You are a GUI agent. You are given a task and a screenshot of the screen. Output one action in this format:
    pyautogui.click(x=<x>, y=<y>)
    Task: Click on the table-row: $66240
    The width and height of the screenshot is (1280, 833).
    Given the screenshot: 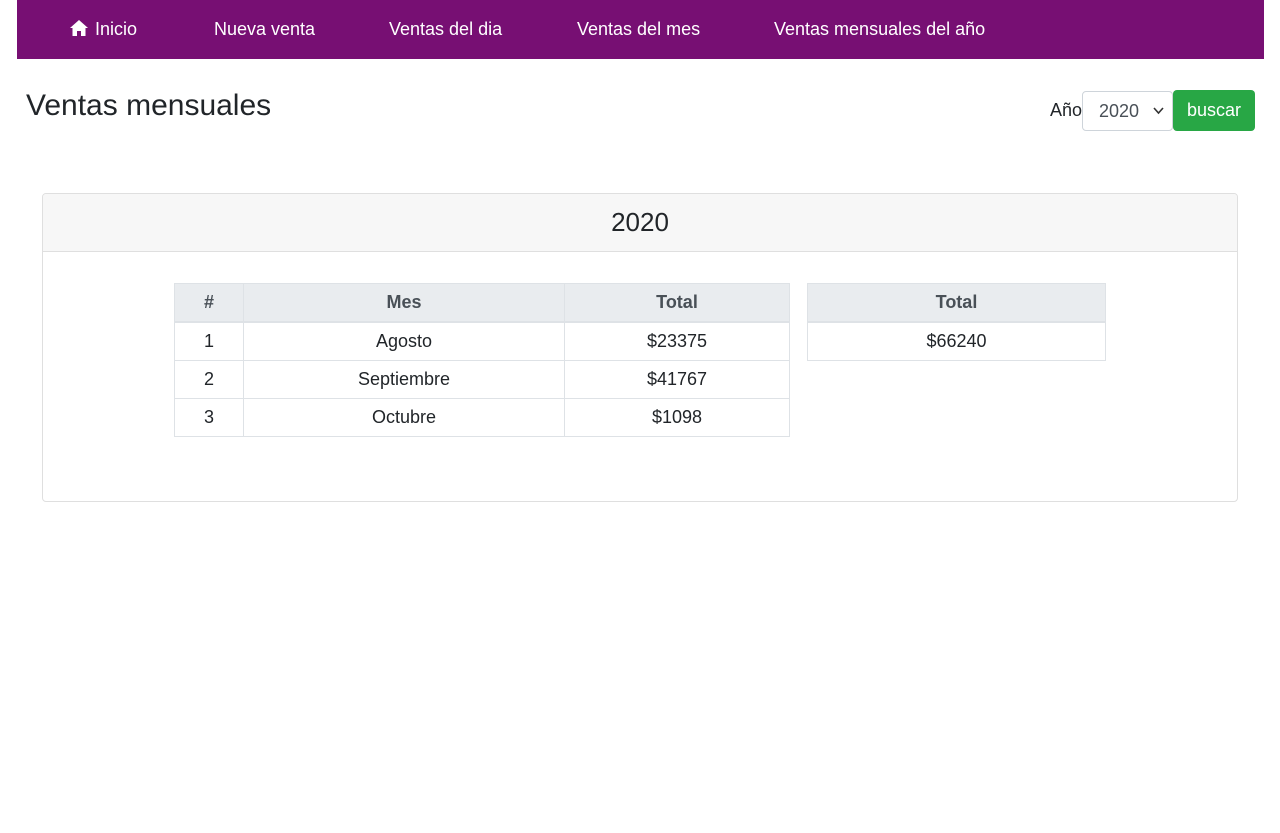 What is the action you would take?
    pyautogui.click(x=956, y=341)
    